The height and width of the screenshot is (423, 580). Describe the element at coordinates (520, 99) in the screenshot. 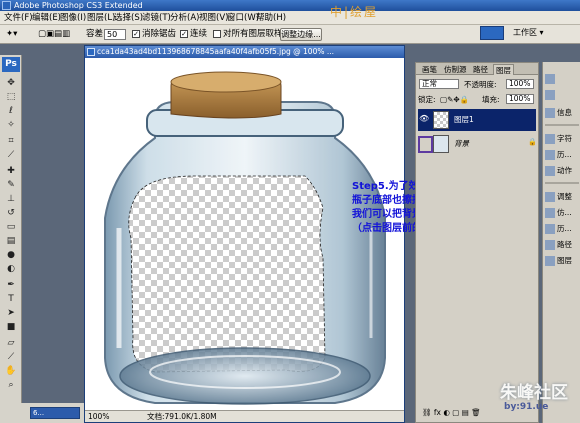

I see `fill-input: 100%` at that location.